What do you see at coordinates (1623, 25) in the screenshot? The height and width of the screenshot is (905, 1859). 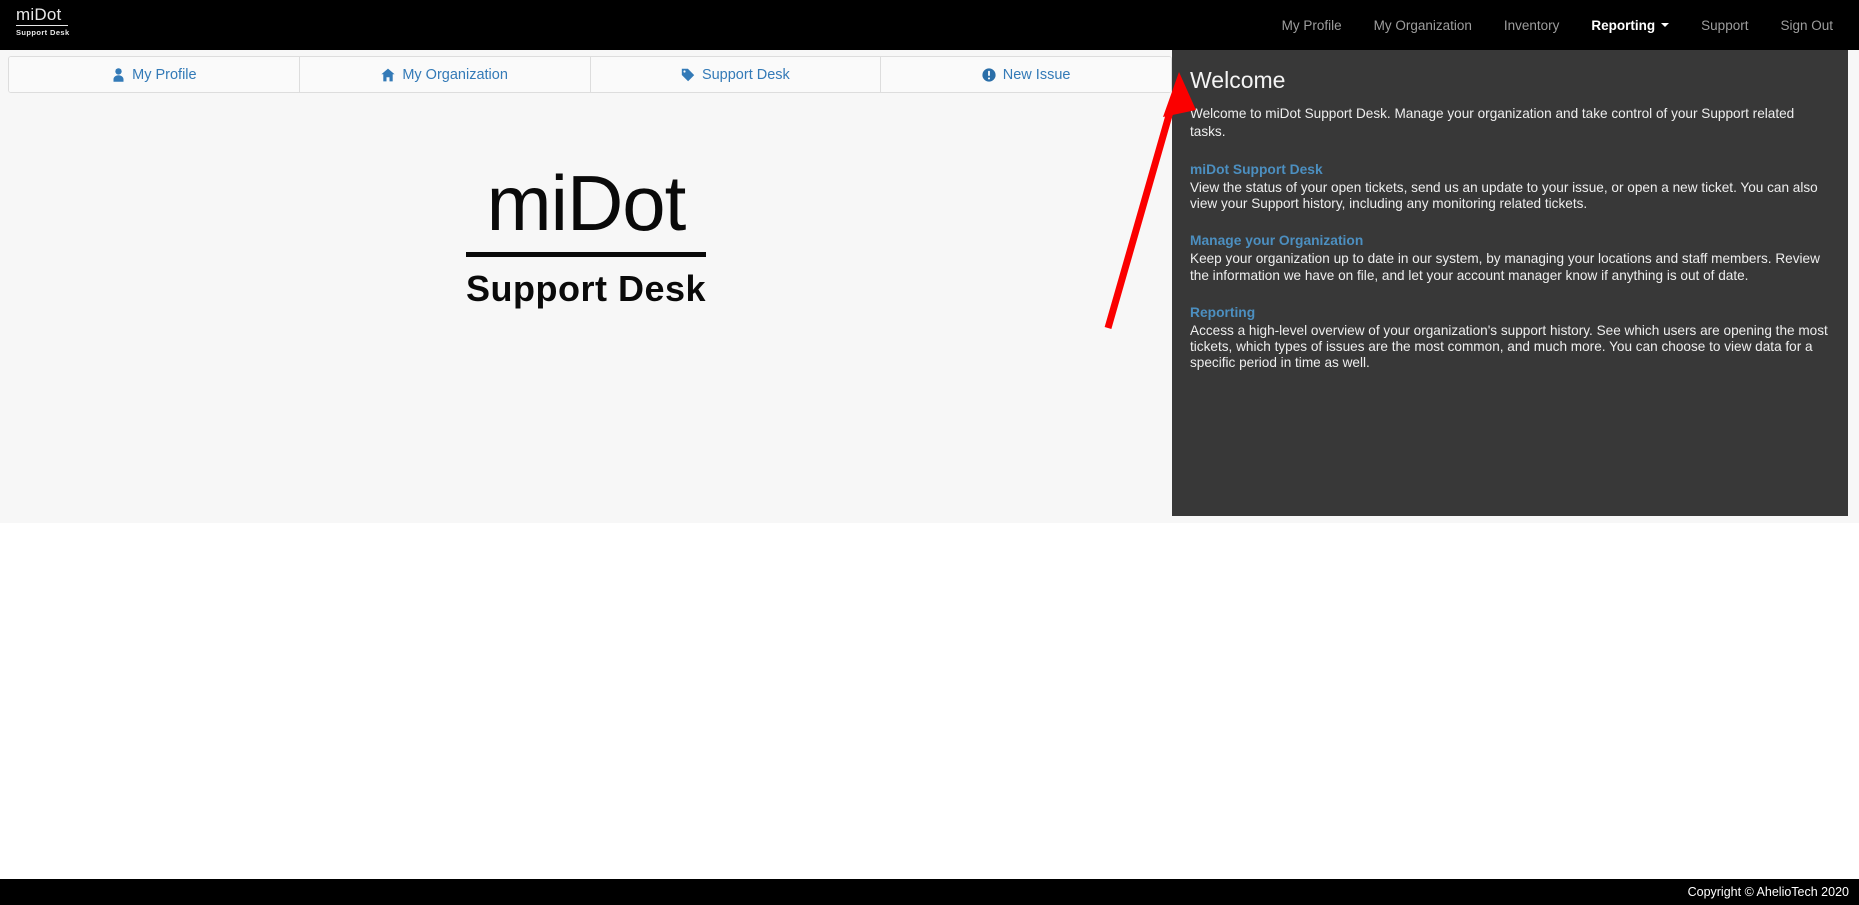 I see `nav-link-reporting-label: Reporting` at bounding box center [1623, 25].